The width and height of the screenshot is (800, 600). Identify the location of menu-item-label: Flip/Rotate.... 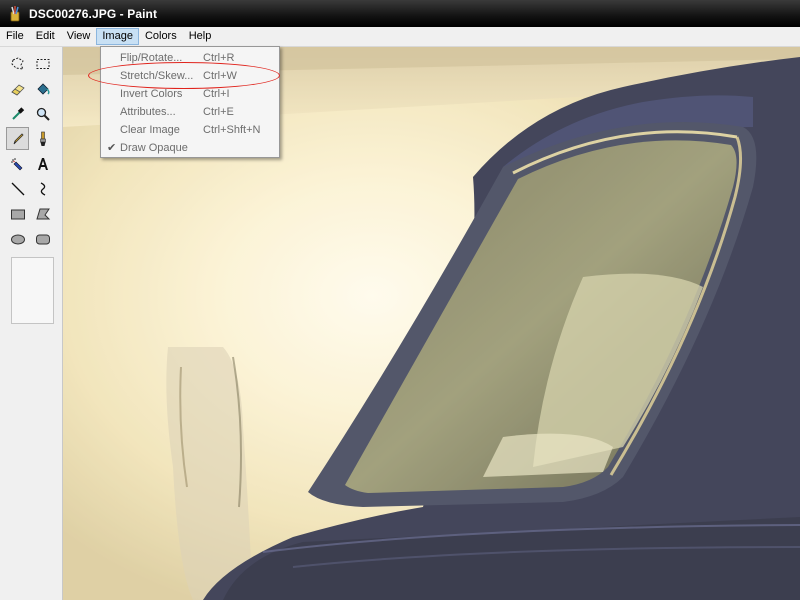
(151, 58).